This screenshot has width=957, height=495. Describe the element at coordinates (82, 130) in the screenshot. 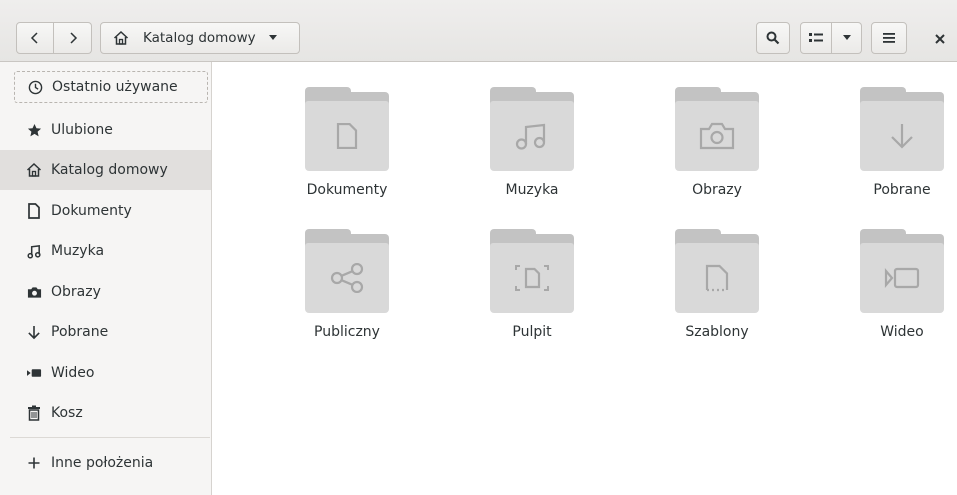

I see `sidebar-item-label: Ulubione` at that location.